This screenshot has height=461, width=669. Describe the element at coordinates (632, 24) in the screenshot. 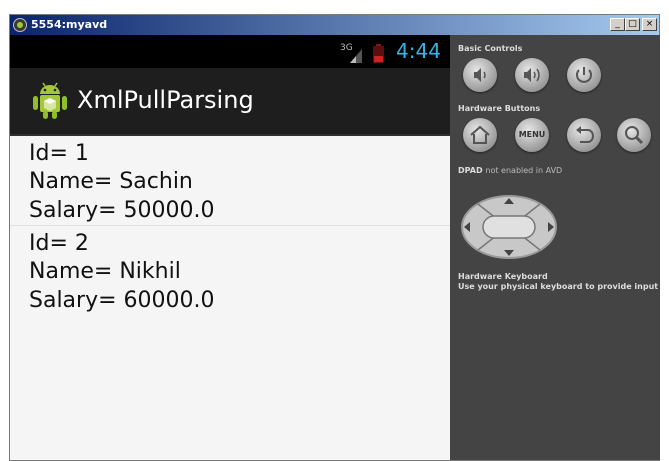

I see `maximize-button: □` at that location.